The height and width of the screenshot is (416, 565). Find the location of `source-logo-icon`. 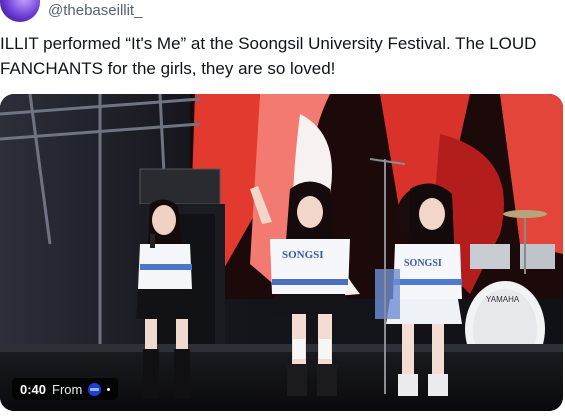

source-logo-icon is located at coordinates (95, 389).